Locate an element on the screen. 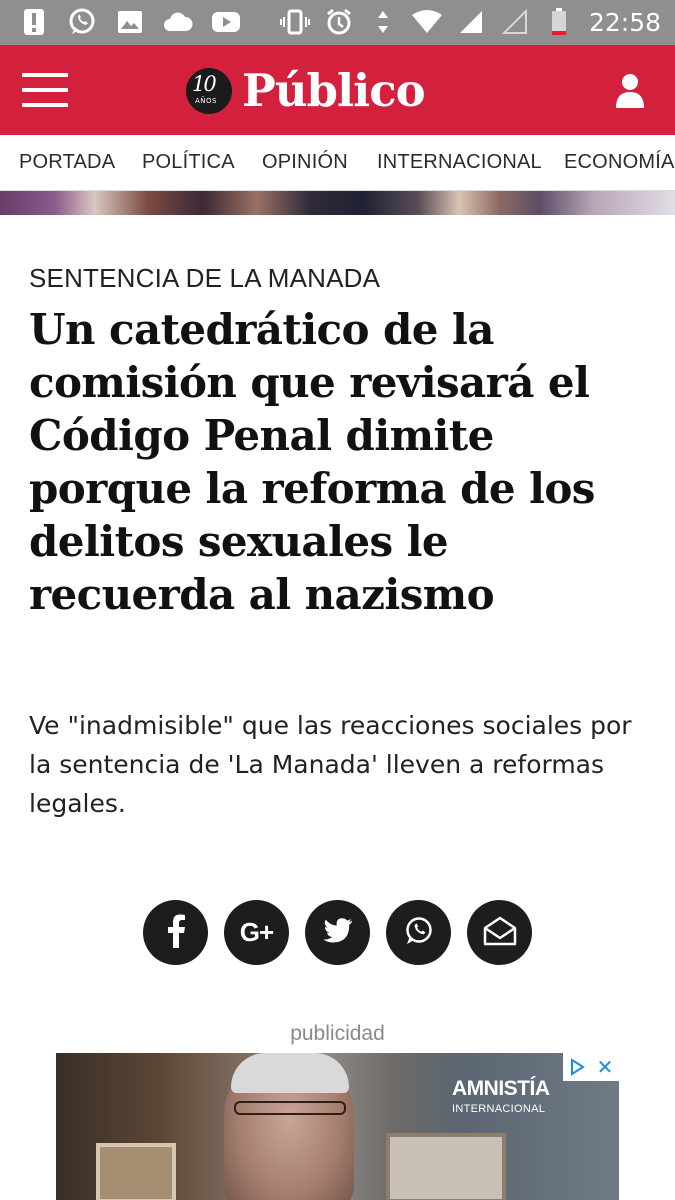 The width and height of the screenshot is (675, 1200). email-icon is located at coordinates (500, 933).